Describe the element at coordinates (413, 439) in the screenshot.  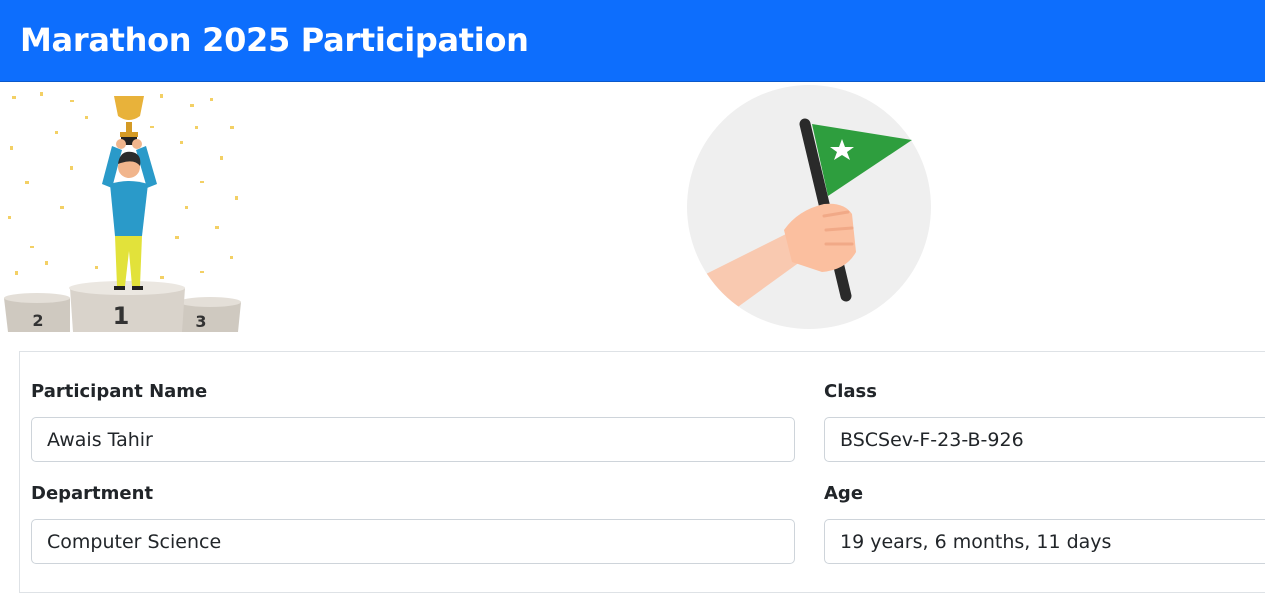
I see `participant-name-field: Awais Tahir` at that location.